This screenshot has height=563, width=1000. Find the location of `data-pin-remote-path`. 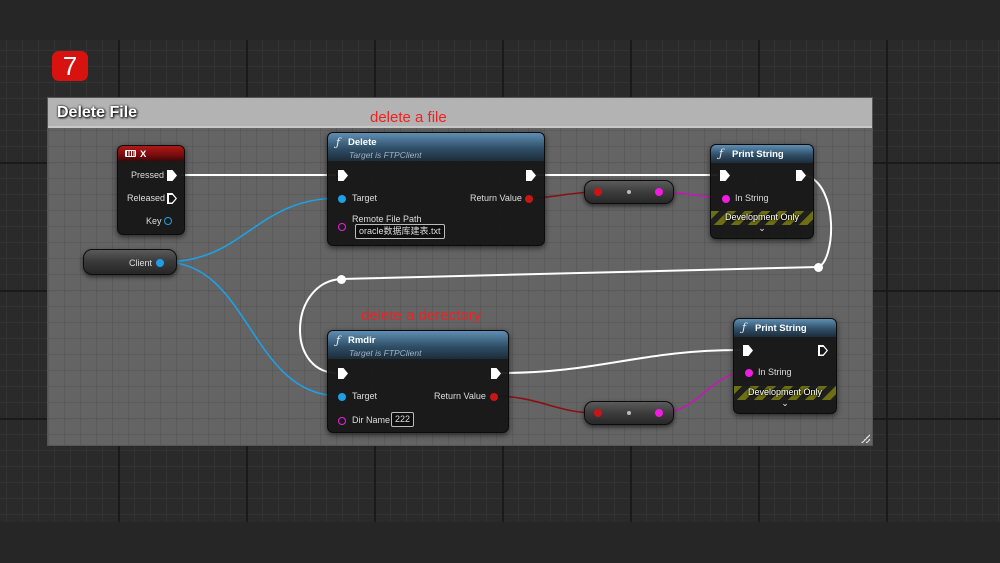

data-pin-remote-path is located at coordinates (342, 227).